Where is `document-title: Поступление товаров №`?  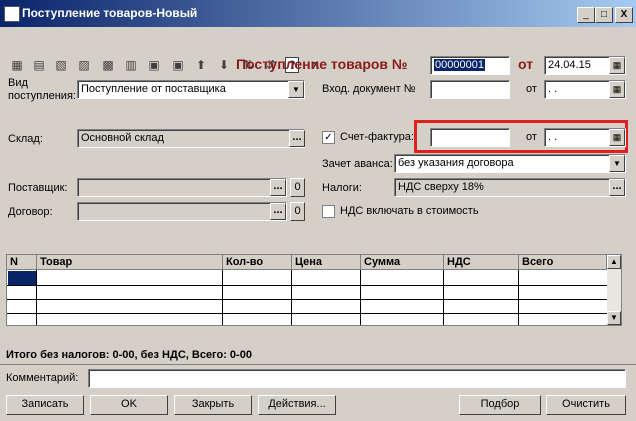
document-title: Поступление товаров № is located at coordinates (322, 64).